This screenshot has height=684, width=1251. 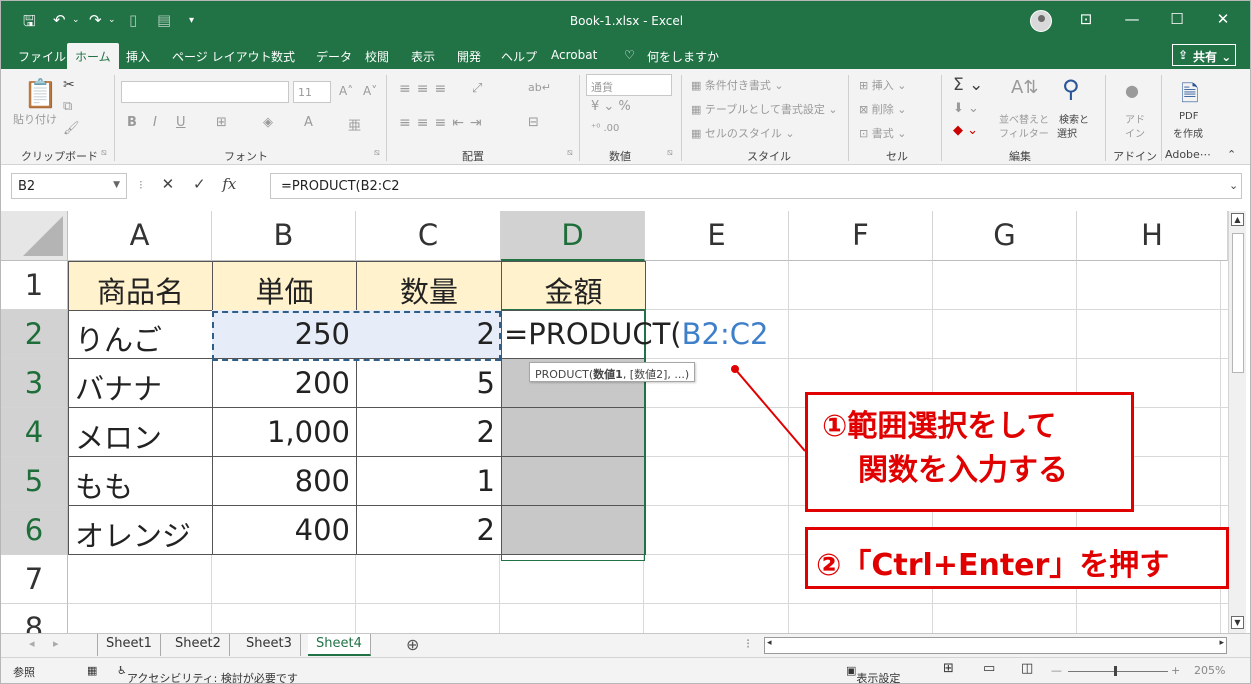 I want to click on row-header-7: 7, so click(x=34, y=579).